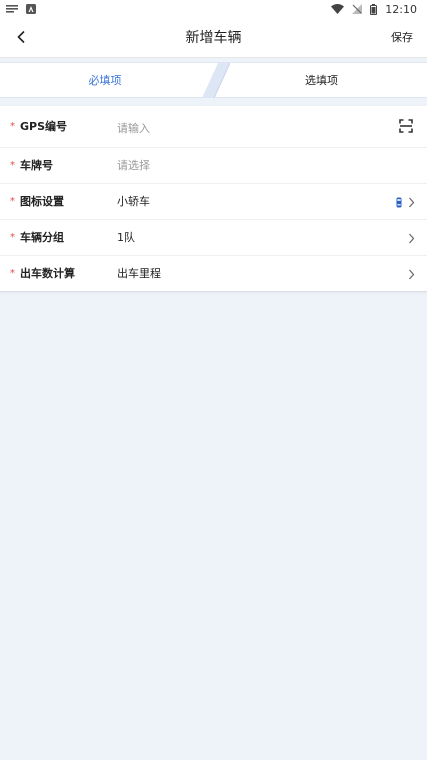 The image size is (427, 760). I want to click on tab-required: 必填项, so click(105, 80).